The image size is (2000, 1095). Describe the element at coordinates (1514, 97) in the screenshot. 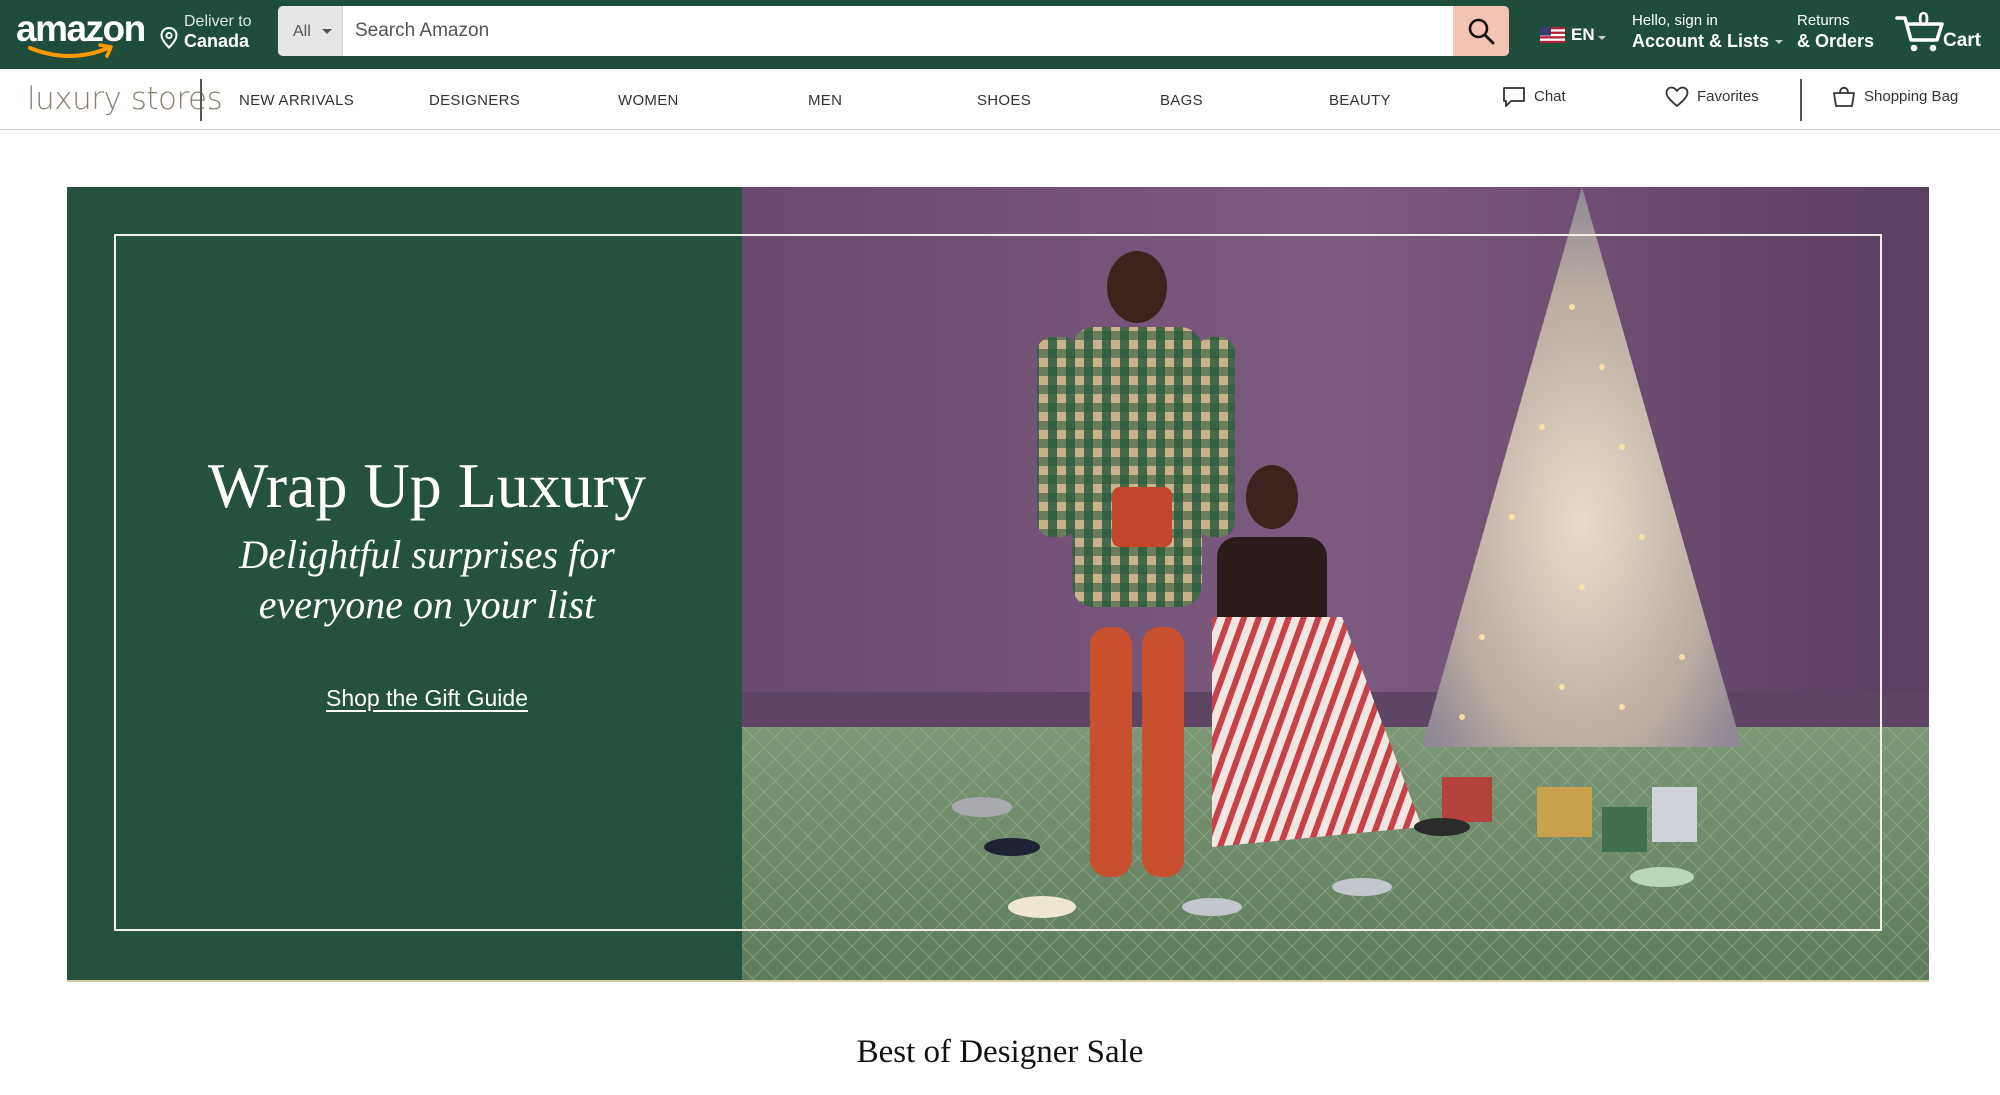

I see `chat-bubble-icon` at that location.